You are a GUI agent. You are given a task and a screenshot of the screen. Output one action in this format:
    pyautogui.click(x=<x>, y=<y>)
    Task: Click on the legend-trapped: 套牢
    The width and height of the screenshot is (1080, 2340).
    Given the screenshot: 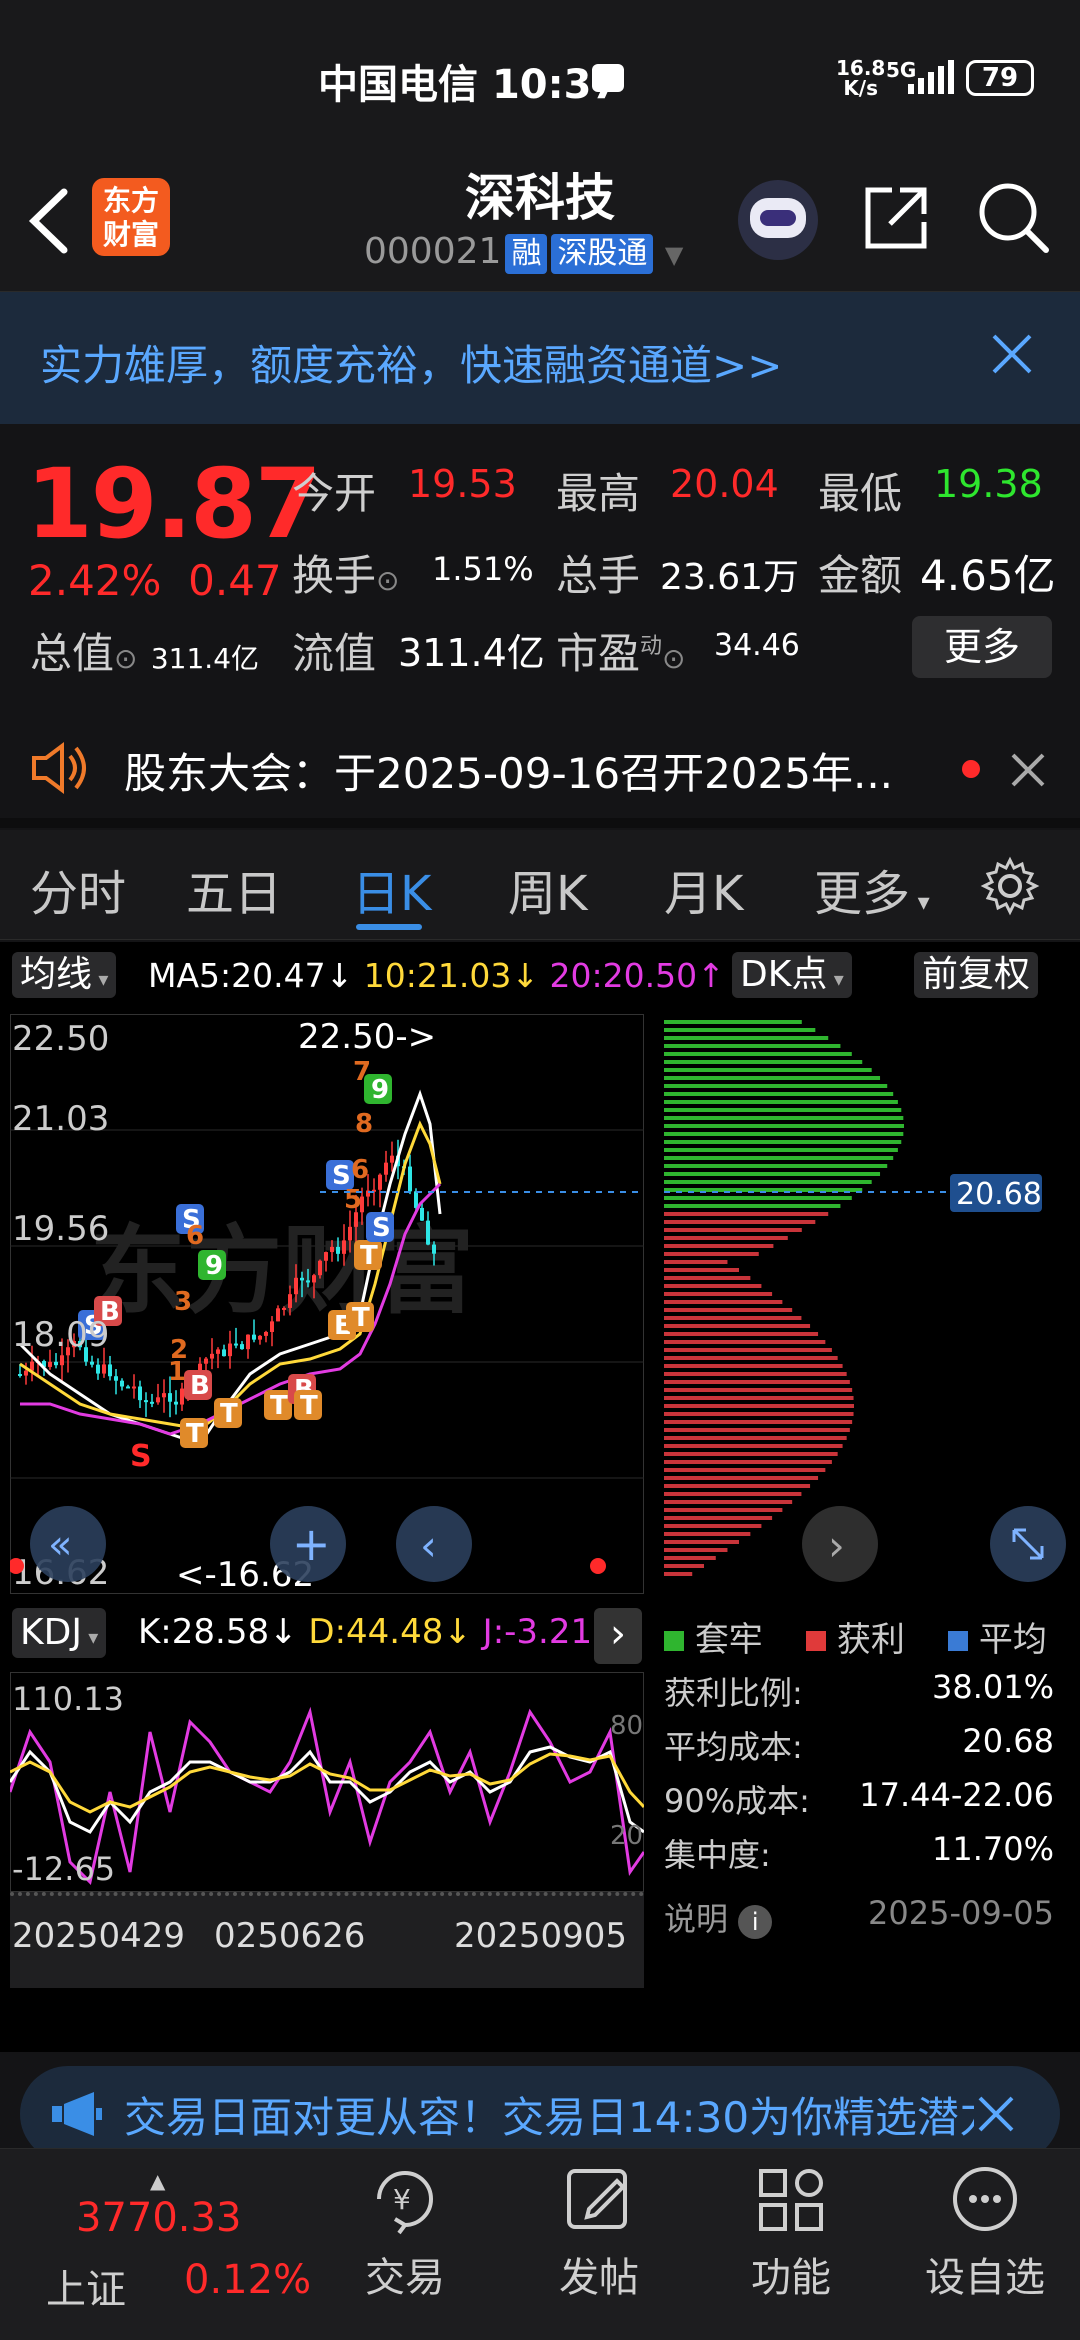 What is the action you would take?
    pyautogui.click(x=728, y=1640)
    